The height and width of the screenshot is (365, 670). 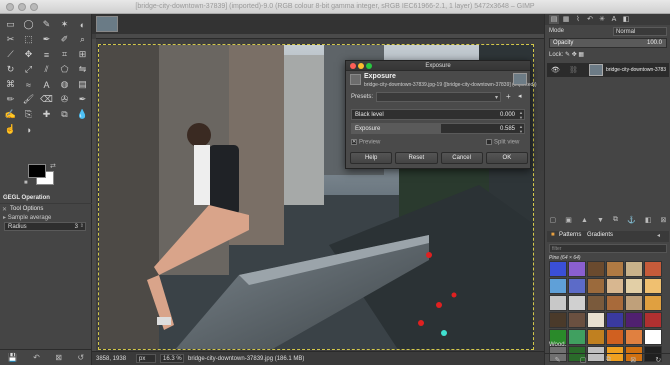 What do you see at coordinates (46, 24) in the screenshot?
I see `free-select-icon: ✎` at bounding box center [46, 24].